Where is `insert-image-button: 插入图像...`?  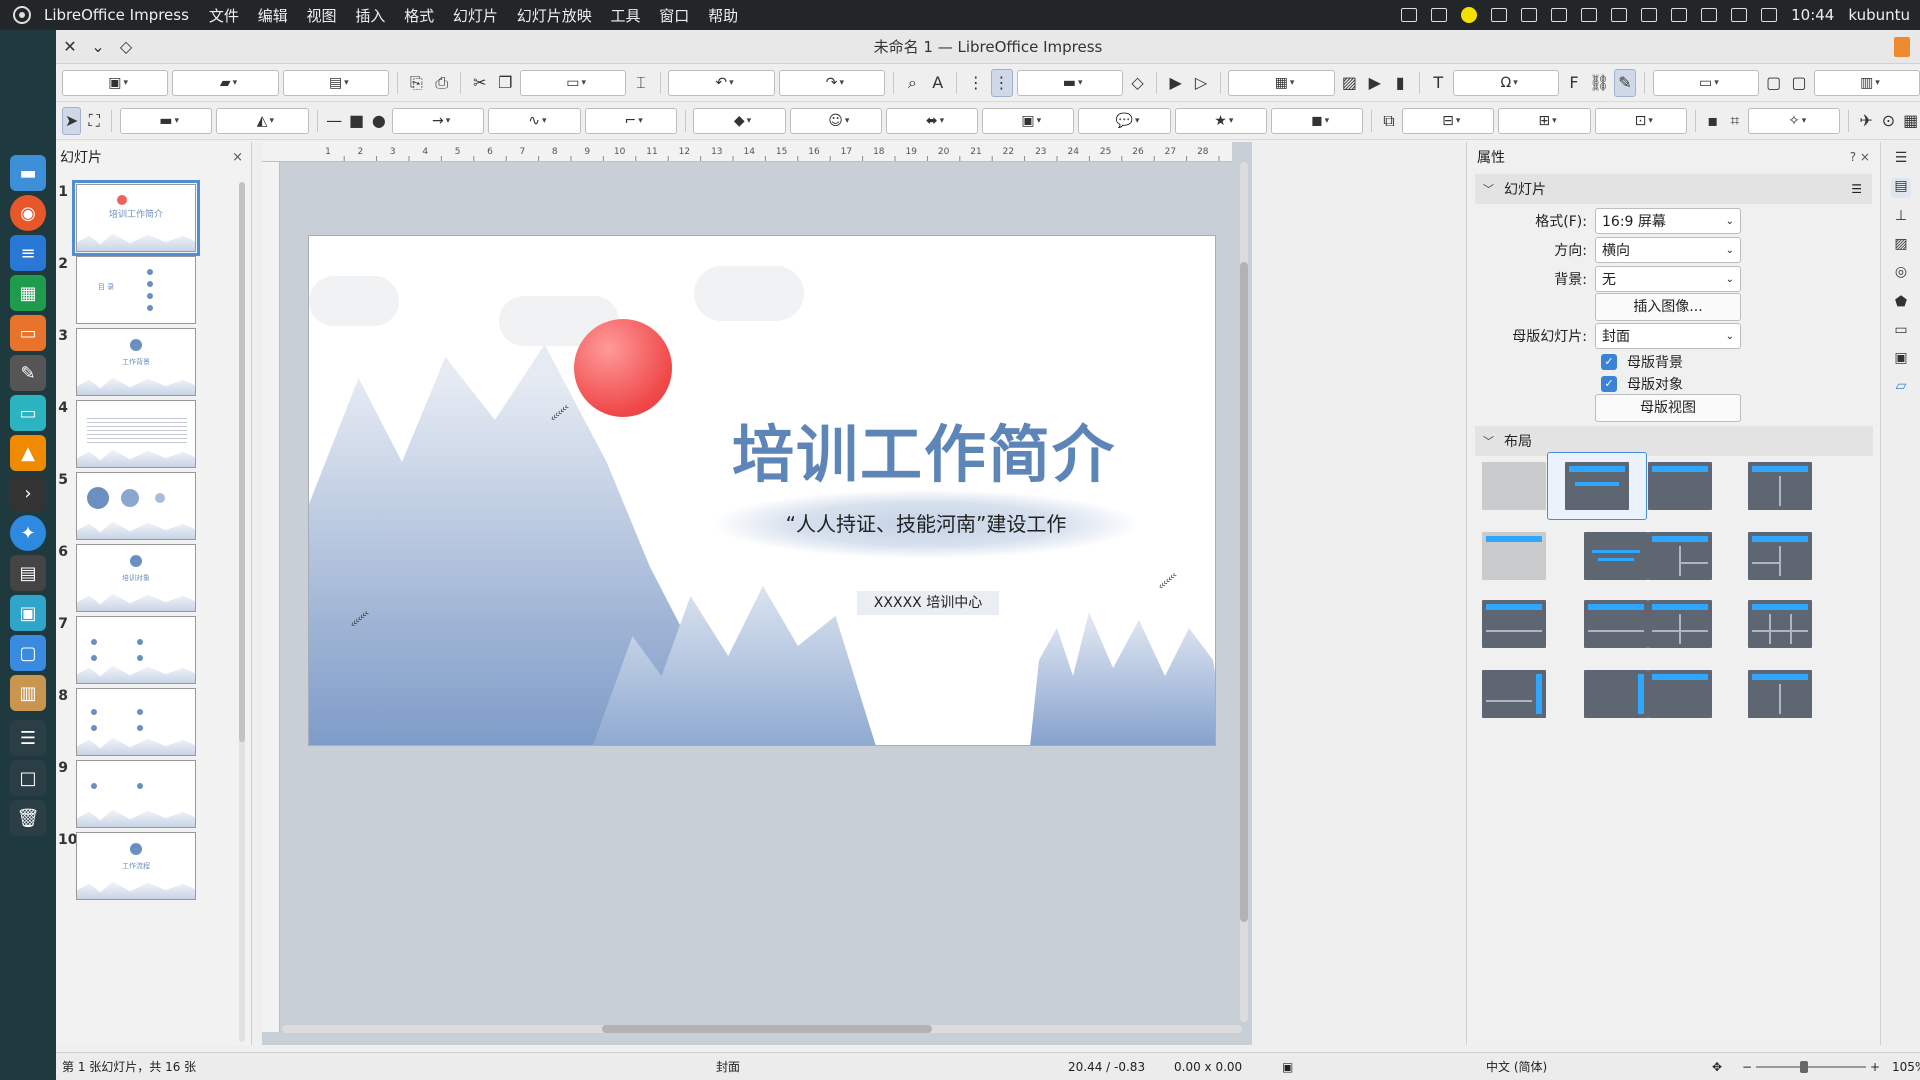
insert-image-button: 插入图像... is located at coordinates (1668, 307).